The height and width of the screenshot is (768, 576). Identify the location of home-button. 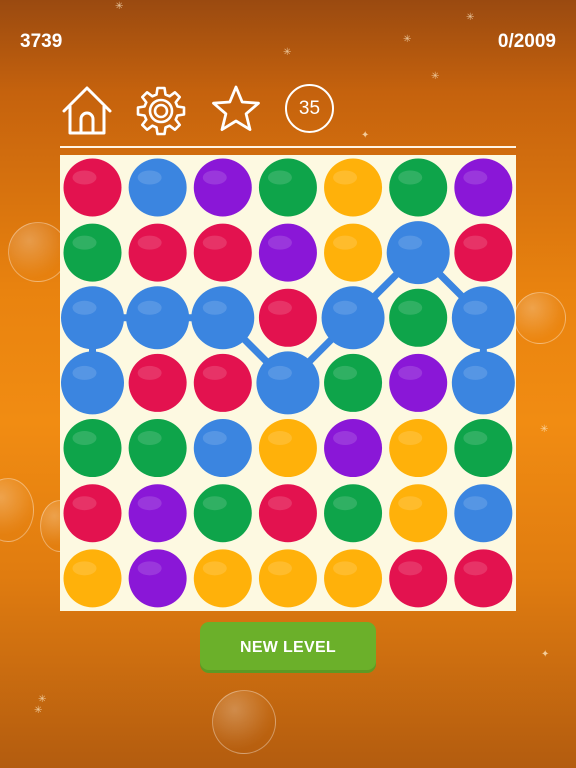
(87, 110).